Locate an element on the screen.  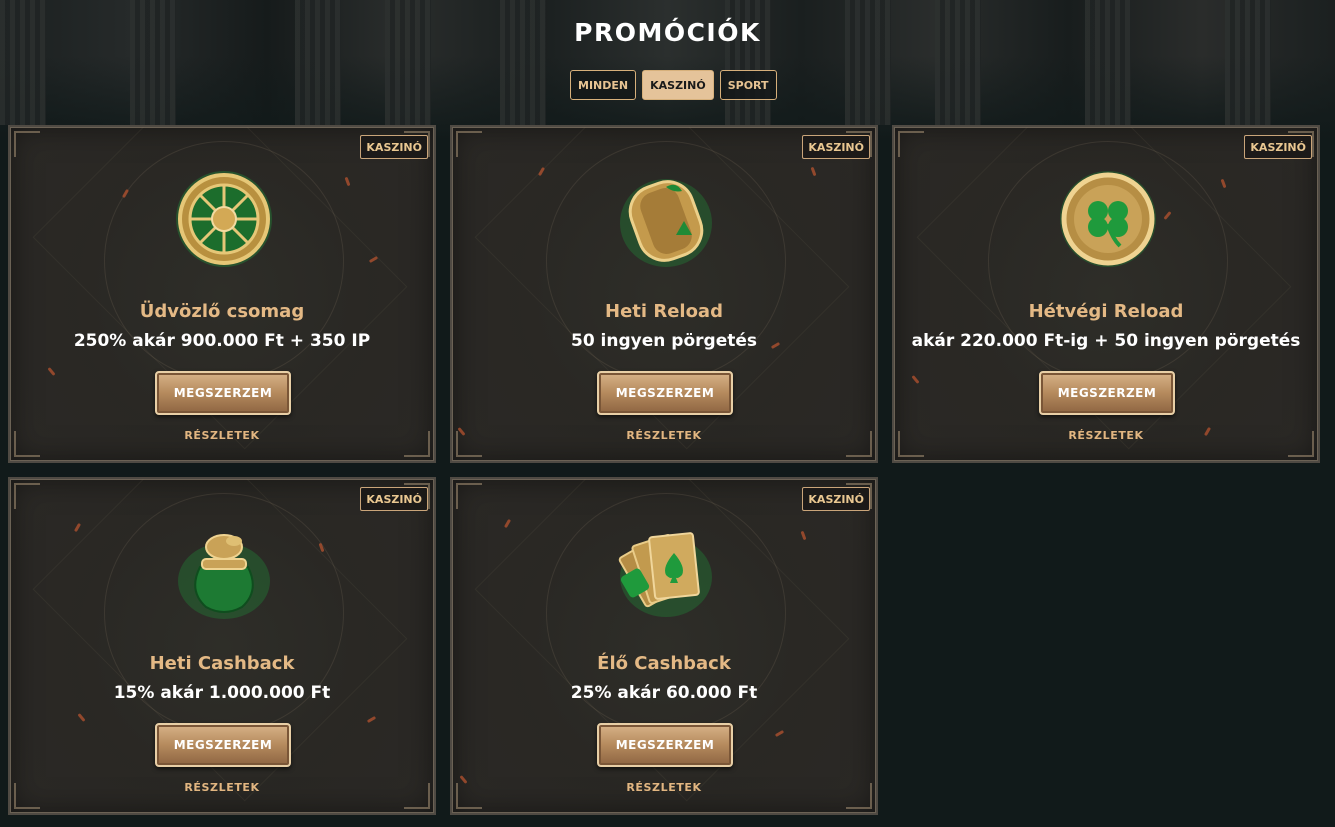
promo-subtitle: 50 ingyen pörgetés is located at coordinates (663, 341).